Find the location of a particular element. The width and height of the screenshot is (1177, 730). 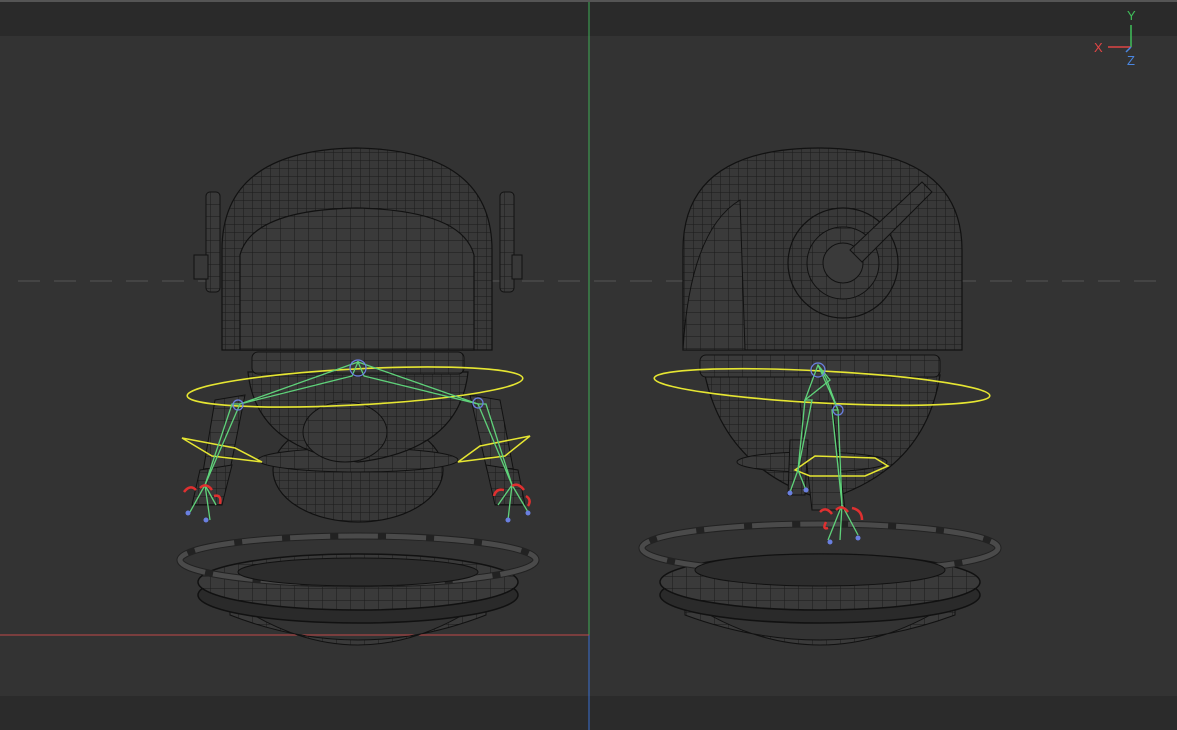

axis-gizmo is located at coordinates (1120, 39).